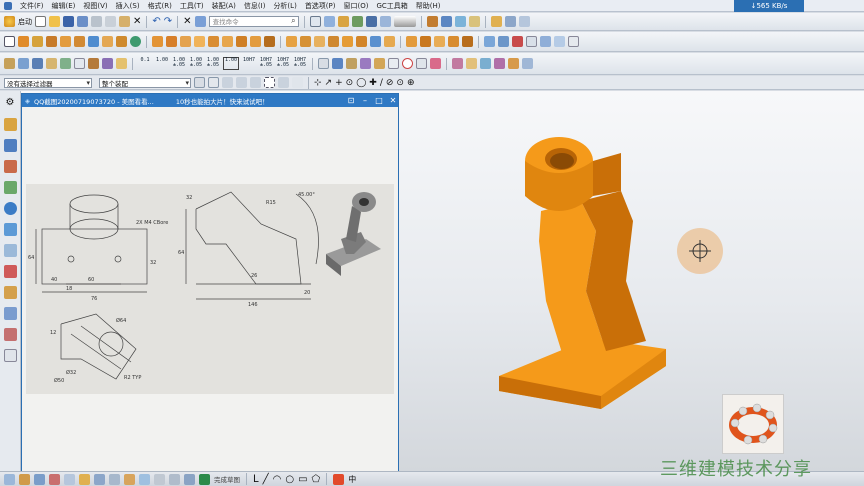 The height and width of the screenshot is (486, 864). Describe the element at coordinates (411, 41) in the screenshot. I see `sync-move-face-icon` at that location.